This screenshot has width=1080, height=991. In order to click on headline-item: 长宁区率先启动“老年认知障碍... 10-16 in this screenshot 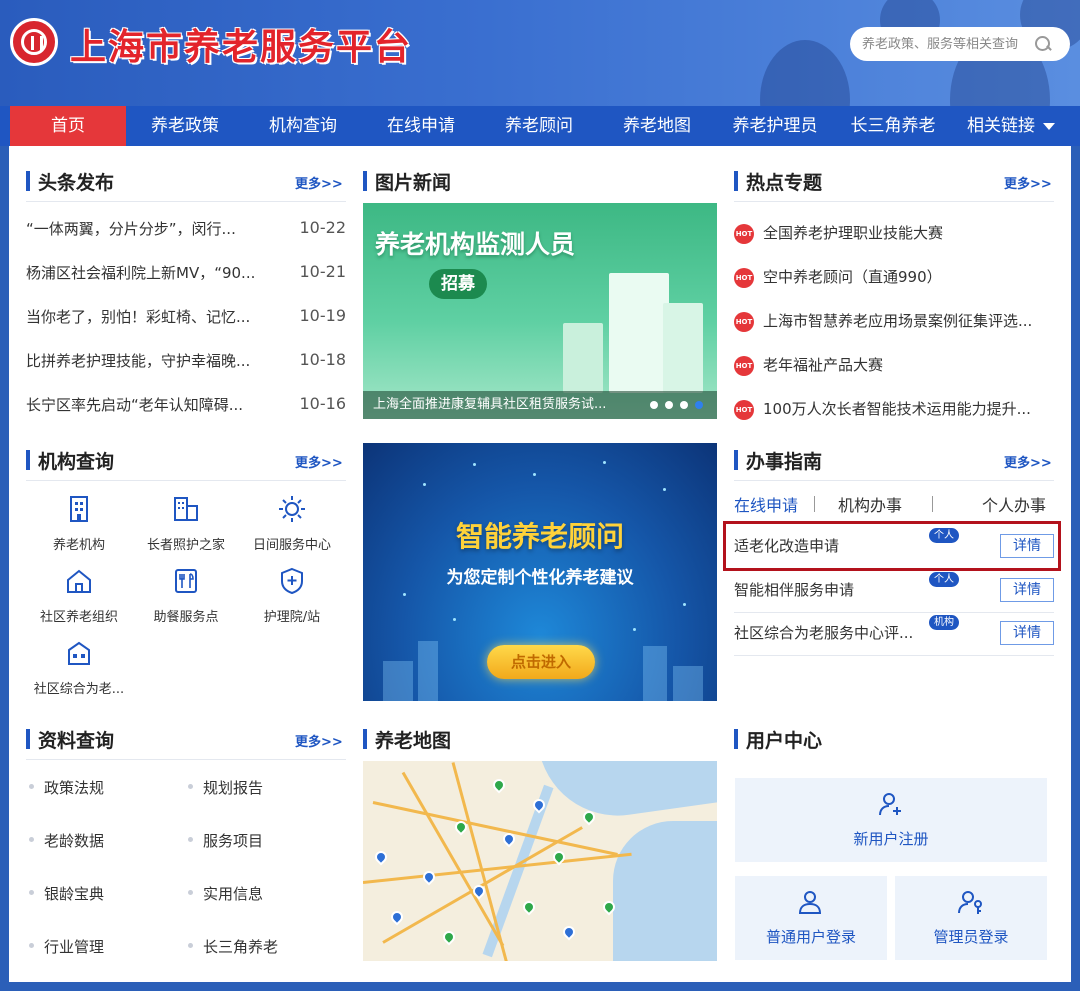, I will do `click(186, 406)`.